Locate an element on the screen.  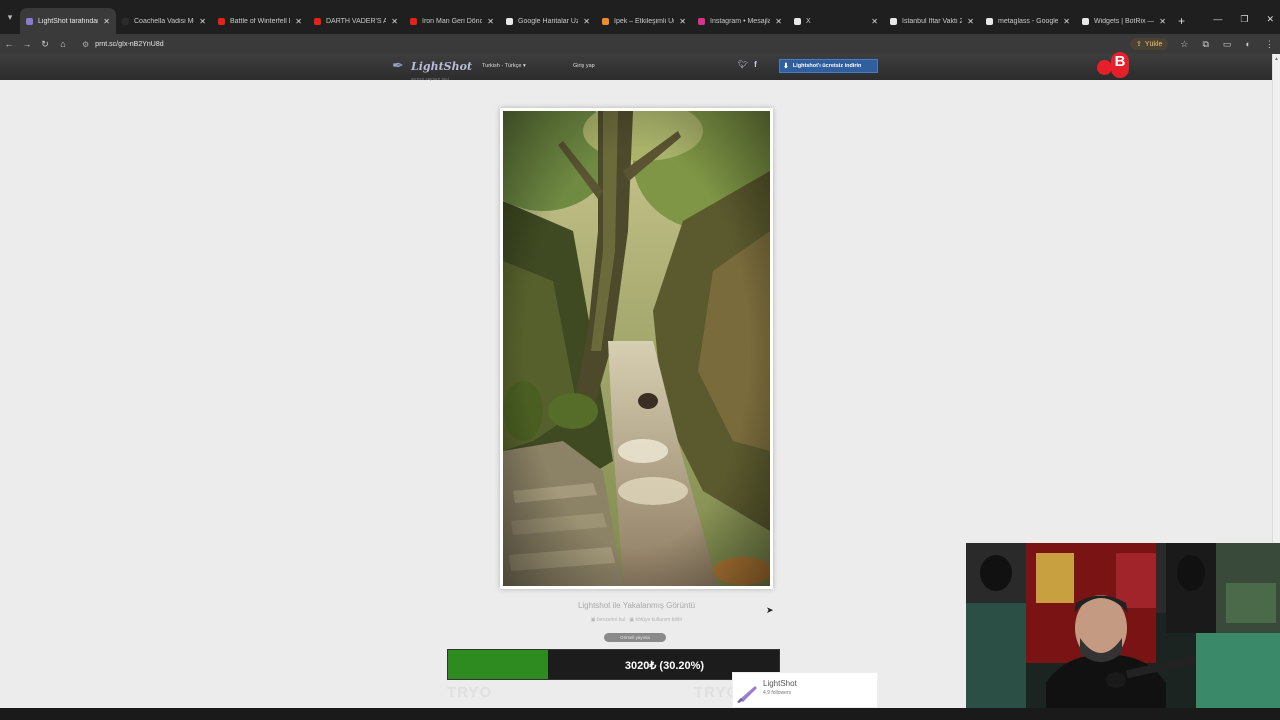
upload-button: ⇪ Yükle is located at coordinates (1149, 44).